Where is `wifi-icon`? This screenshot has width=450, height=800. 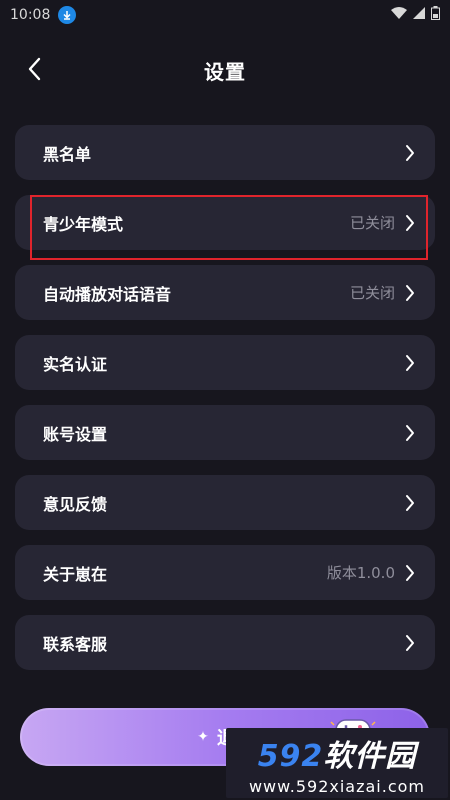 wifi-icon is located at coordinates (399, 15).